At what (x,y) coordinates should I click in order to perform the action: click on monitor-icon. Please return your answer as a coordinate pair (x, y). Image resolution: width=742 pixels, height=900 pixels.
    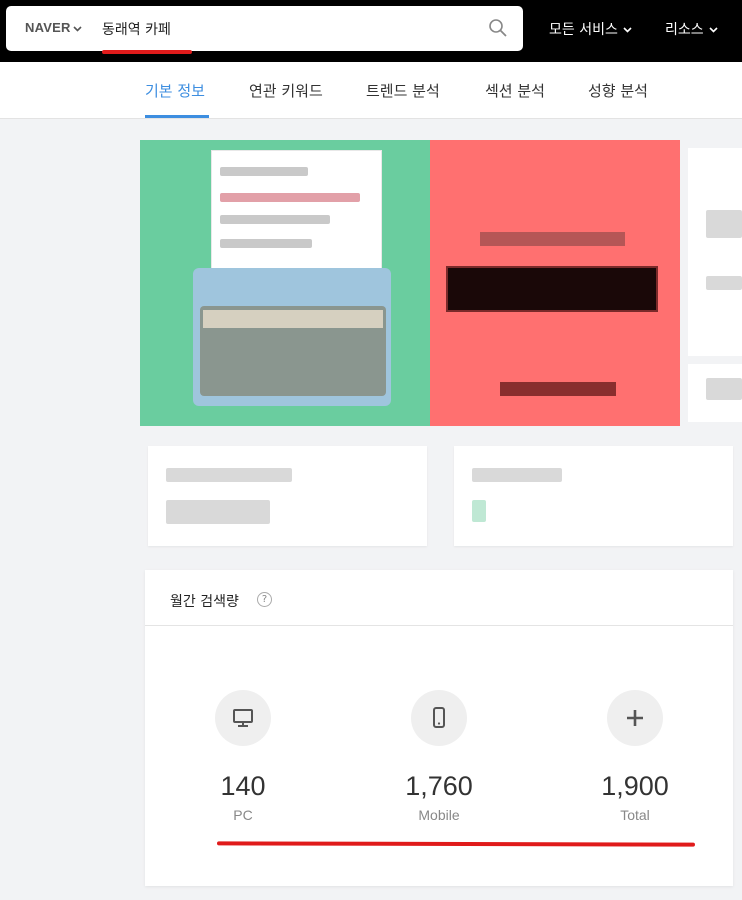
    Looking at the image, I should click on (243, 718).